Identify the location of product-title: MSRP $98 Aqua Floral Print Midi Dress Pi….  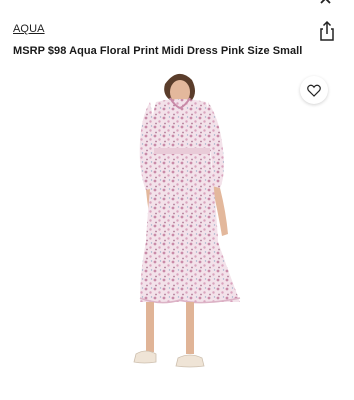
(158, 51).